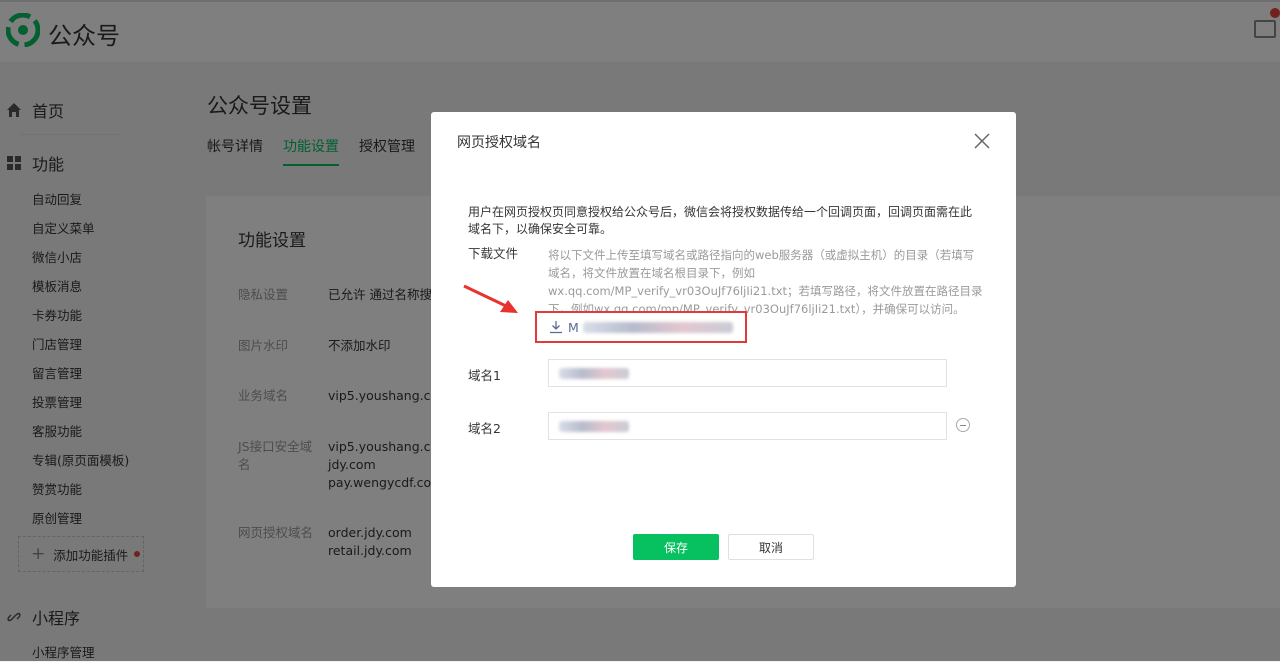 Image resolution: width=1280 pixels, height=662 pixels. Describe the element at coordinates (963, 425) in the screenshot. I see `remove-domain-icon` at that location.